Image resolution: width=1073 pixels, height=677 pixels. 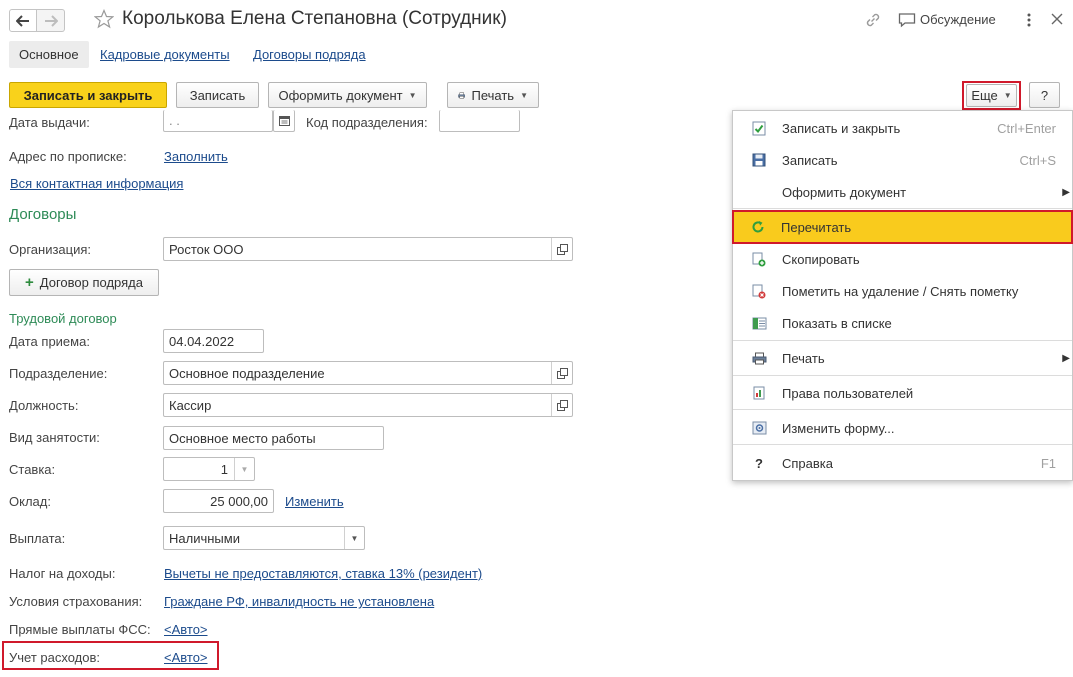 What do you see at coordinates (186, 629) in the screenshot?
I see `fss-link: <Авто>` at bounding box center [186, 629].